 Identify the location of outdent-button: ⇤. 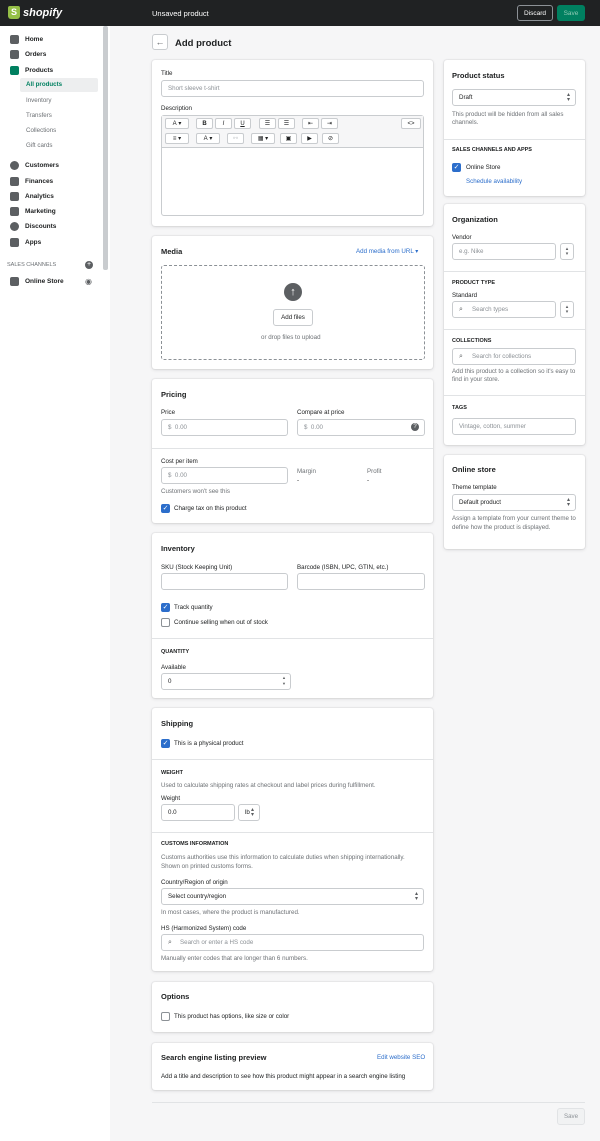
(310, 123).